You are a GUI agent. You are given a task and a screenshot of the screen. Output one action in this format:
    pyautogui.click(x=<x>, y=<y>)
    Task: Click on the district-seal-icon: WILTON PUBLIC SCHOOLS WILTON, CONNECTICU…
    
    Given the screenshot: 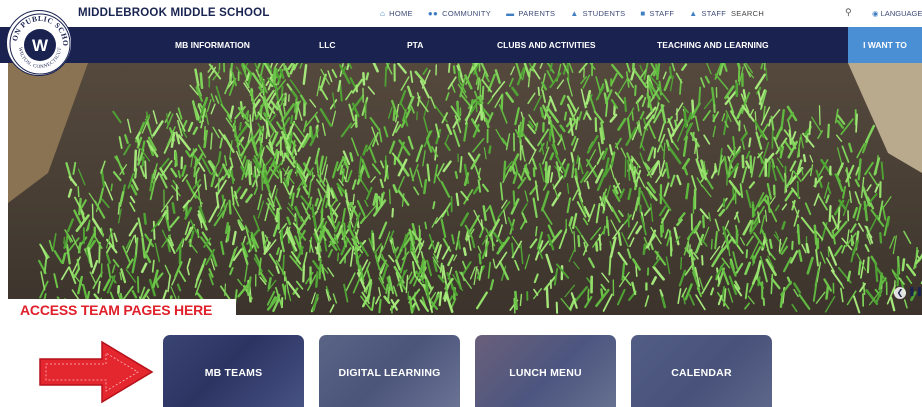 What is the action you would take?
    pyautogui.click(x=37, y=39)
    